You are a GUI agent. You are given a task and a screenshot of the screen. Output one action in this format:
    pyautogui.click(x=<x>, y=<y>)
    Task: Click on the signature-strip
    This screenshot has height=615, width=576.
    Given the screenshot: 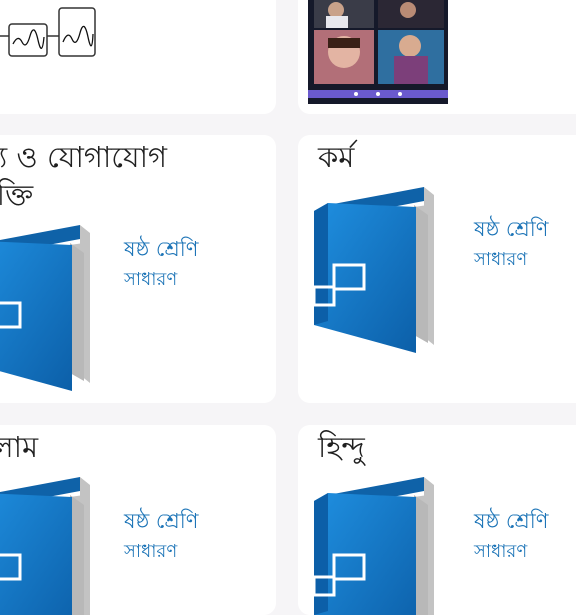 What is the action you would take?
    pyautogui.click(x=48, y=32)
    